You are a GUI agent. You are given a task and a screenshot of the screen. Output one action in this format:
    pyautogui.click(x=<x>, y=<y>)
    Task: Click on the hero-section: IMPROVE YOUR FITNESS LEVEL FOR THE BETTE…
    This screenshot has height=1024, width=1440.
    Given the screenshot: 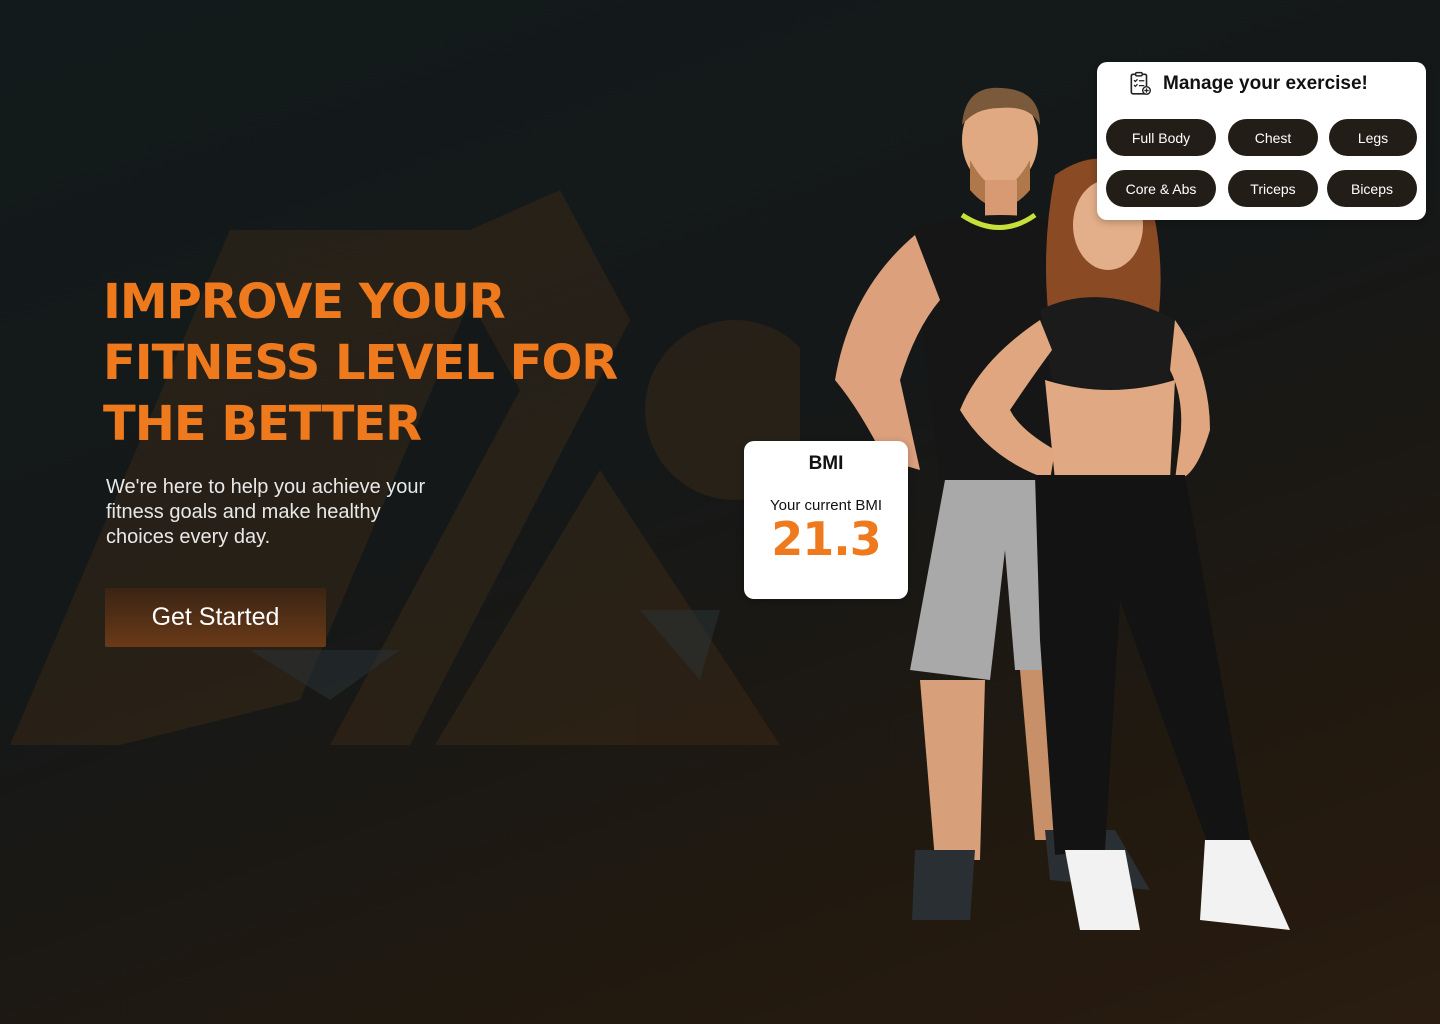 What is the action you would take?
    pyautogui.click(x=383, y=411)
    